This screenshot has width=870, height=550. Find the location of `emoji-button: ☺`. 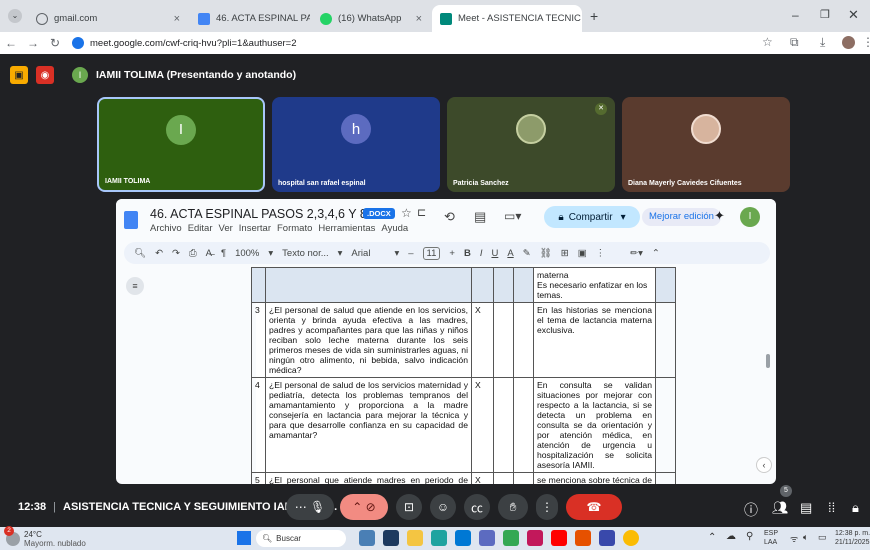

emoji-button: ☺ is located at coordinates (443, 507).